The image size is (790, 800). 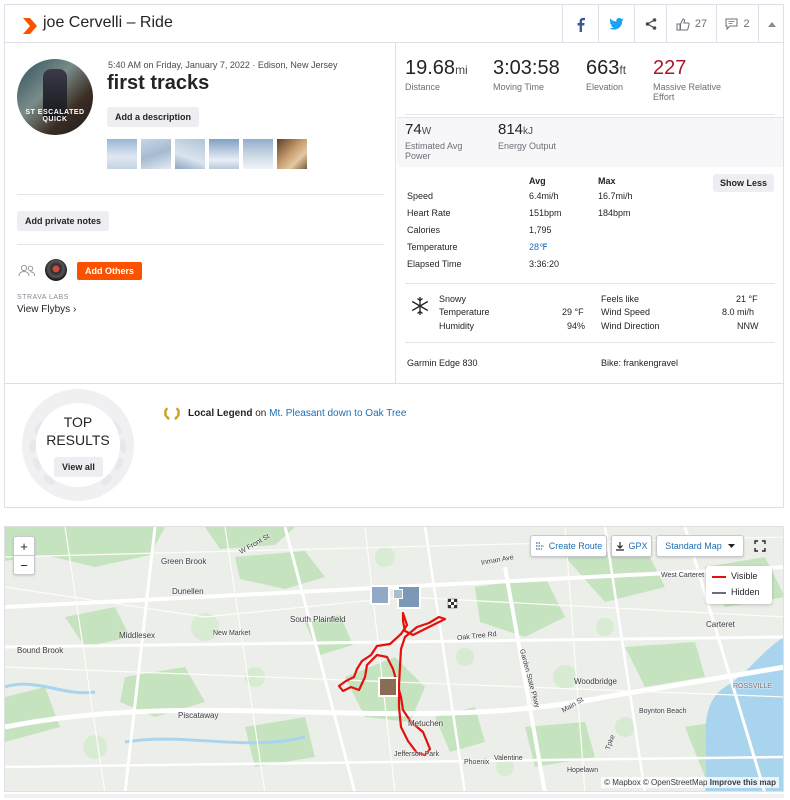 What do you see at coordinates (743, 782) in the screenshot?
I see `improve-map-link: Improve this map` at bounding box center [743, 782].